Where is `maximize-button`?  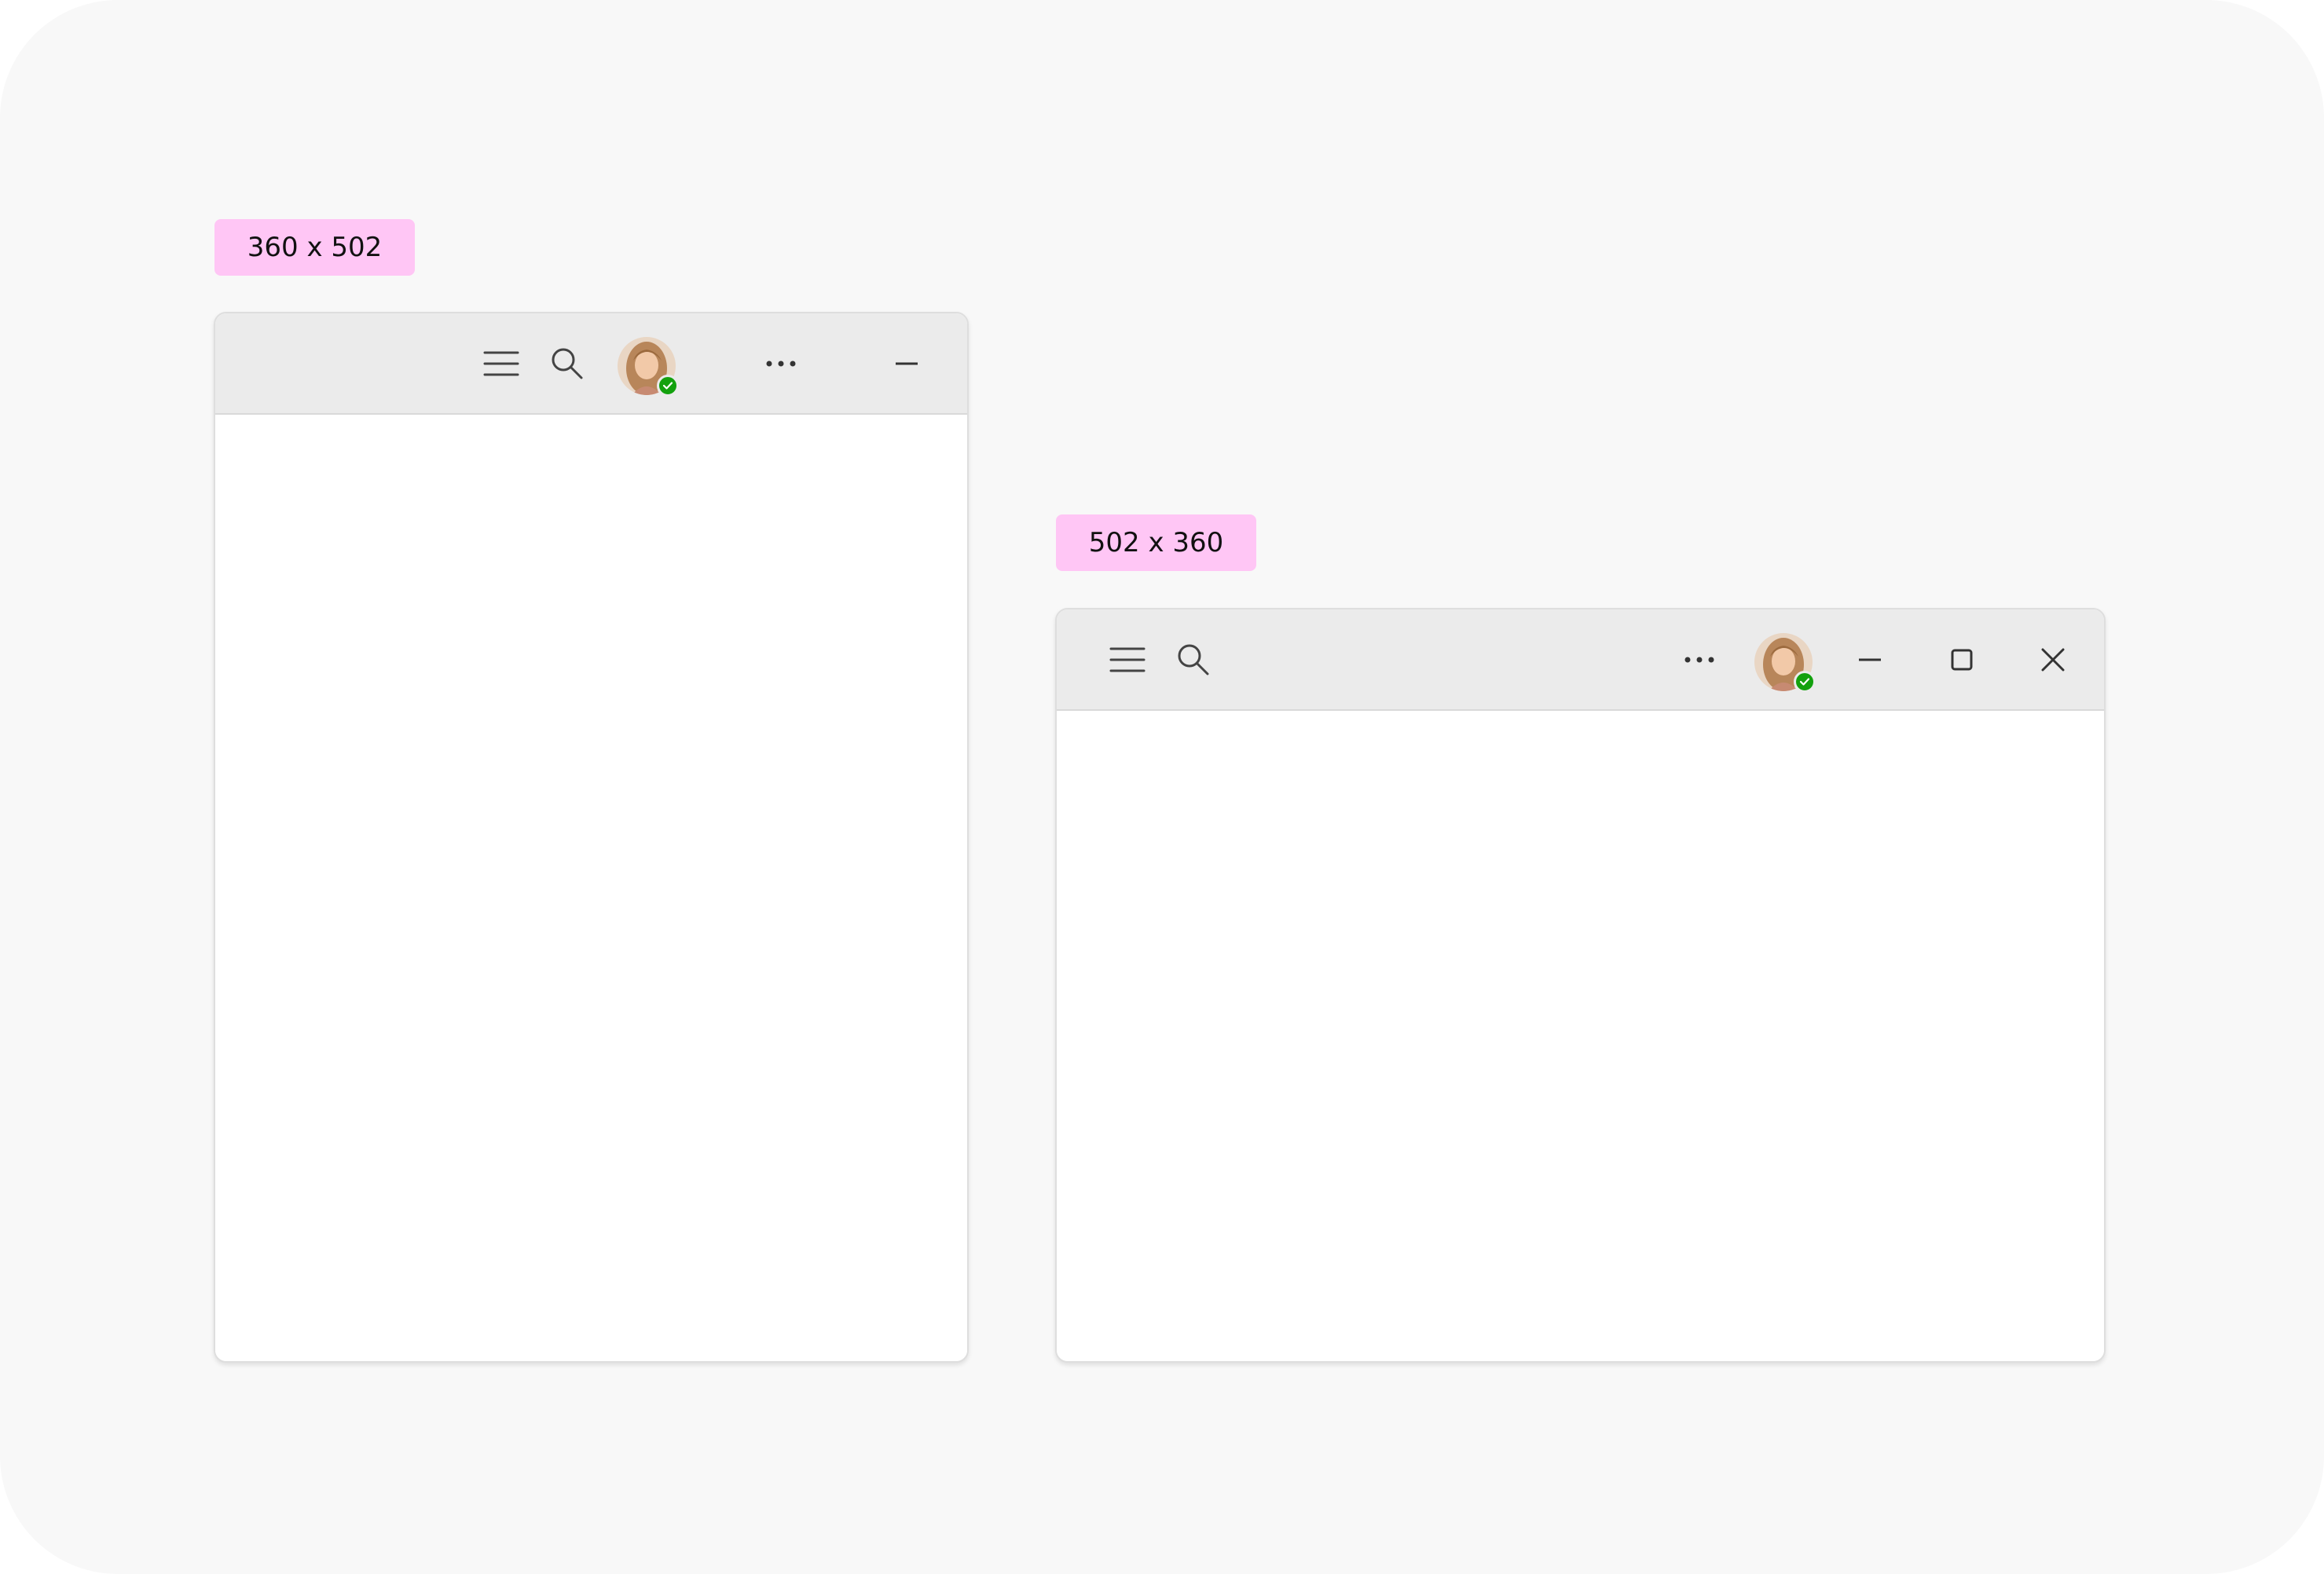 maximize-button is located at coordinates (1962, 659).